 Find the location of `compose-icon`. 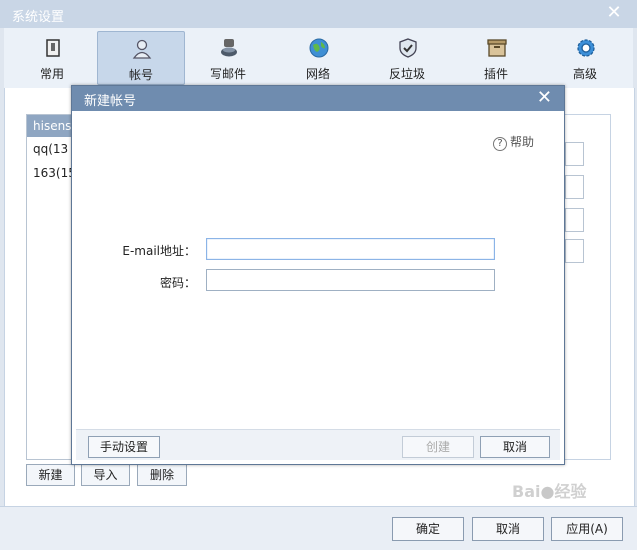

compose-icon is located at coordinates (229, 48).